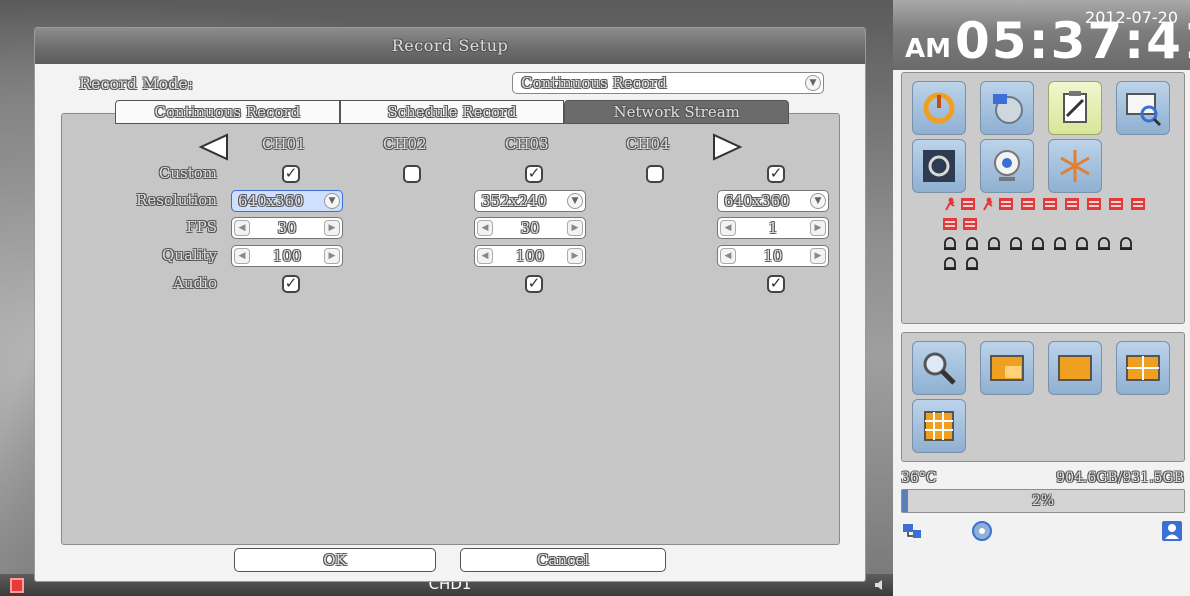  I want to click on tab-schedule-record: Schedule Record, so click(452, 112).